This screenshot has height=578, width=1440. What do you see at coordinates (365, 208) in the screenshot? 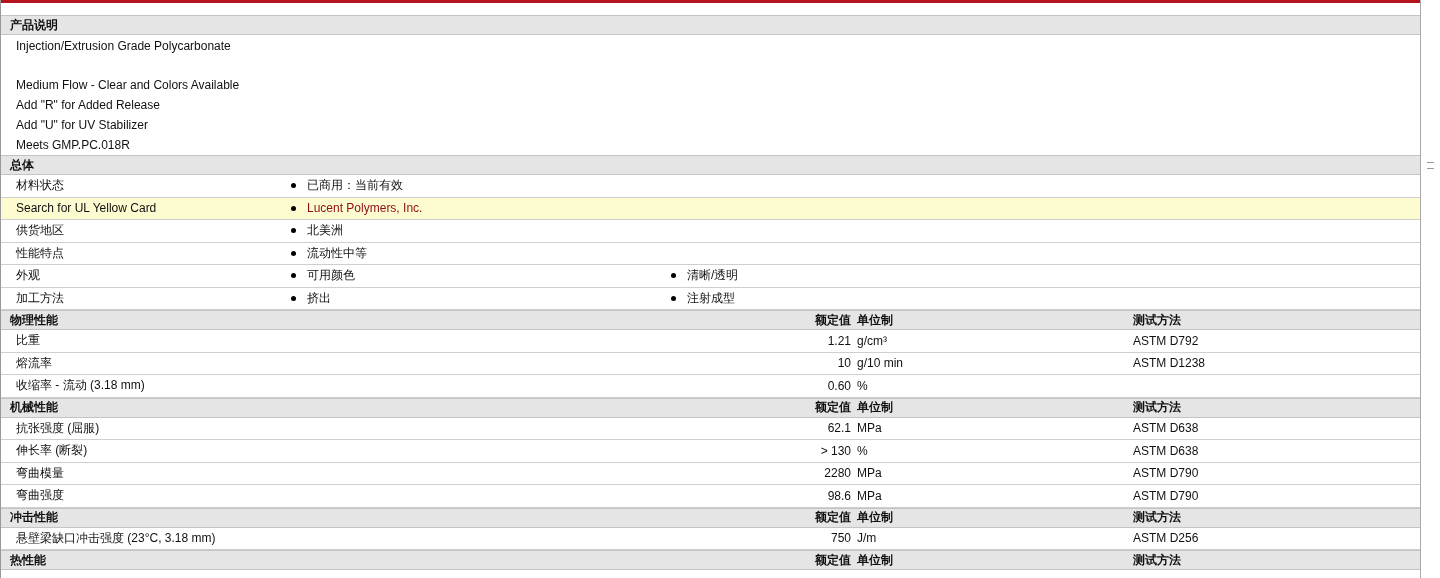
I see `supplier-link: Lucent Polymers, Inc.` at bounding box center [365, 208].